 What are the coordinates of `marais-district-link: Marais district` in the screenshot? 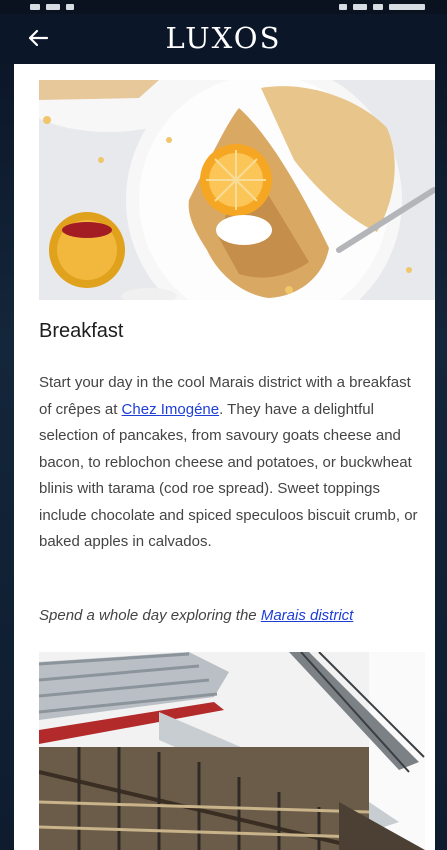 It's located at (307, 615).